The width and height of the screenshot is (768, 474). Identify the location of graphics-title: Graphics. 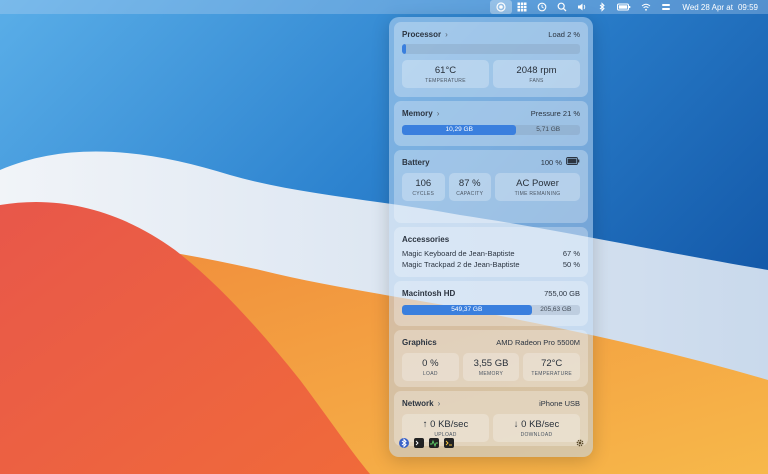
(419, 342).